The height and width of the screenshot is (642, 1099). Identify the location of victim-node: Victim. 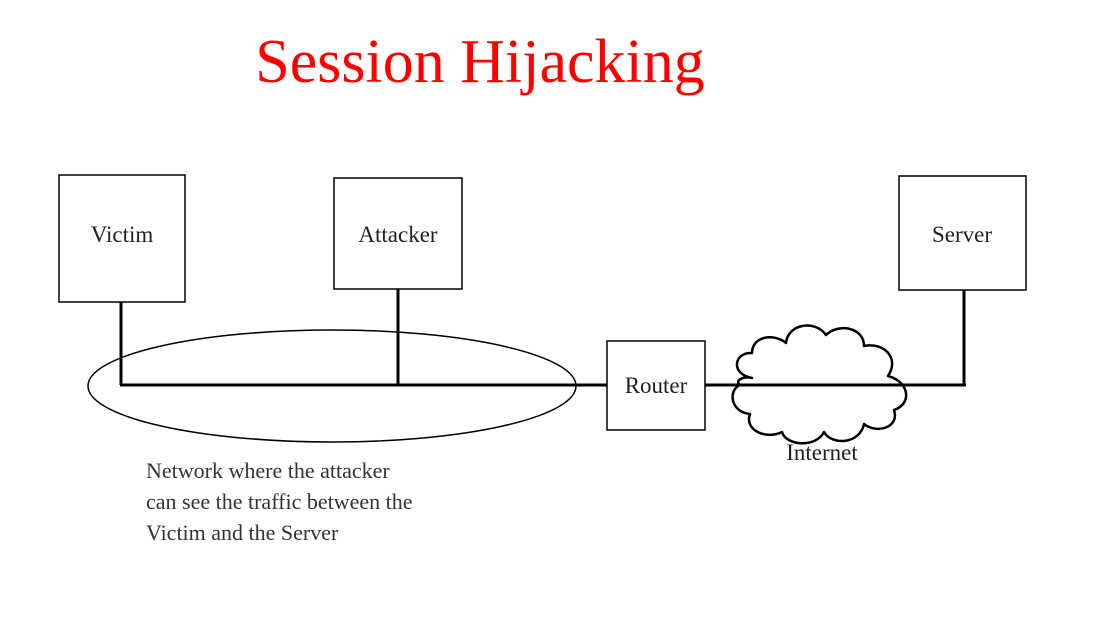
(122, 238).